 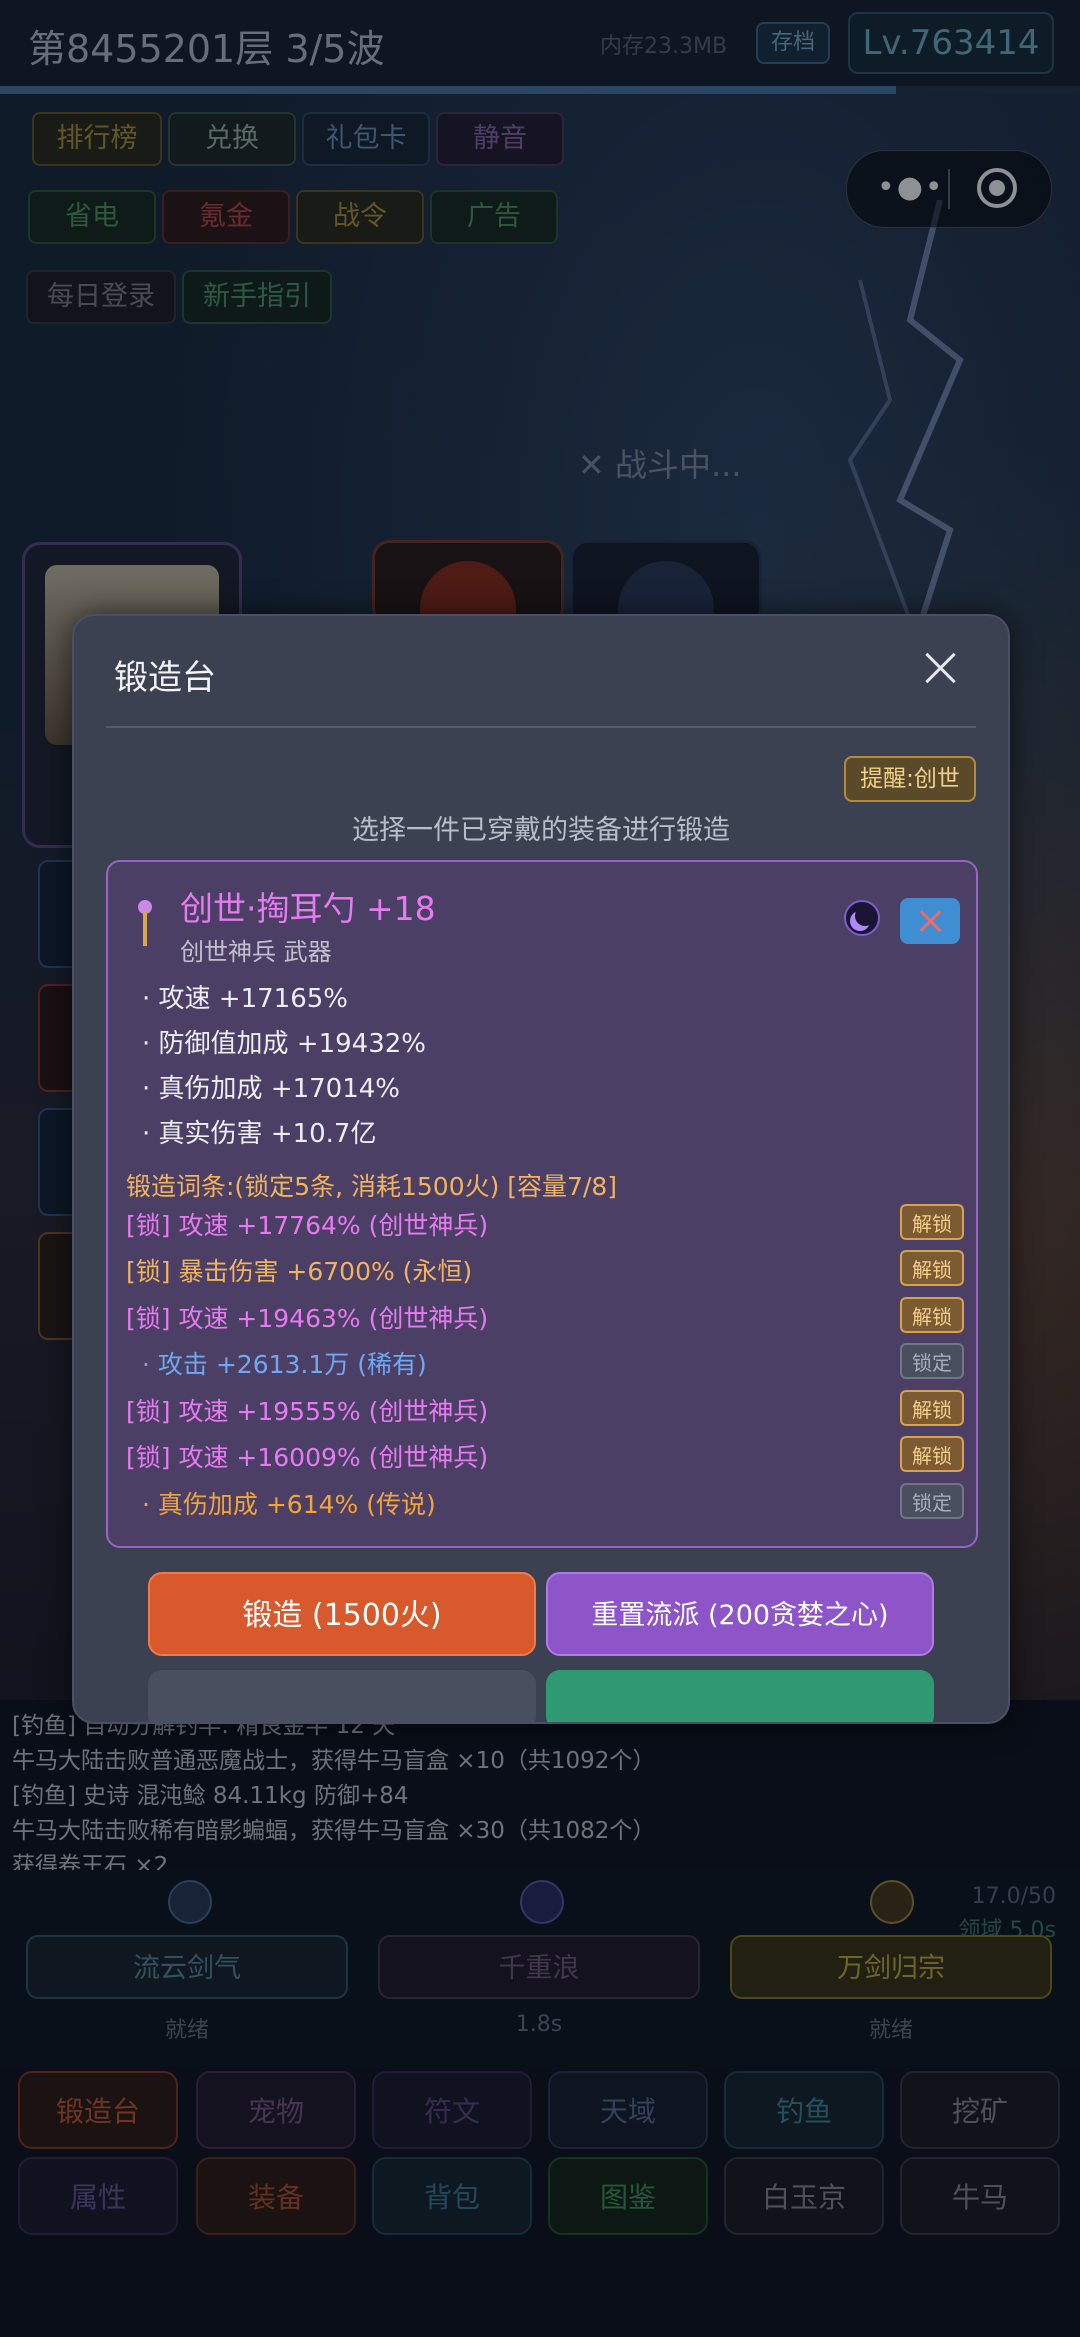 What do you see at coordinates (862, 918) in the screenshot?
I see `moon-icon` at bounding box center [862, 918].